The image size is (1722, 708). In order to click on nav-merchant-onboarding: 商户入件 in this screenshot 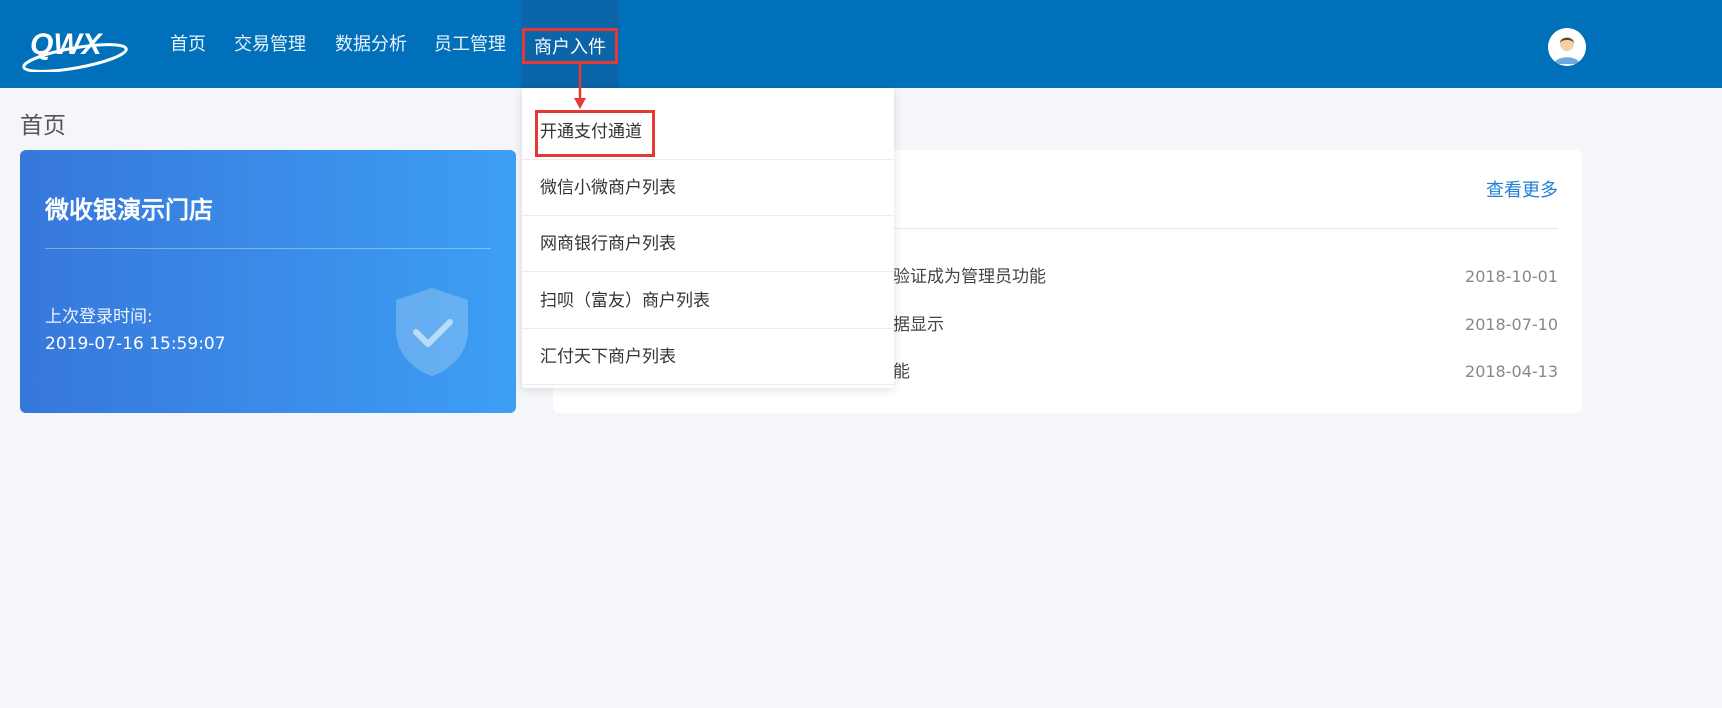, I will do `click(570, 46)`.